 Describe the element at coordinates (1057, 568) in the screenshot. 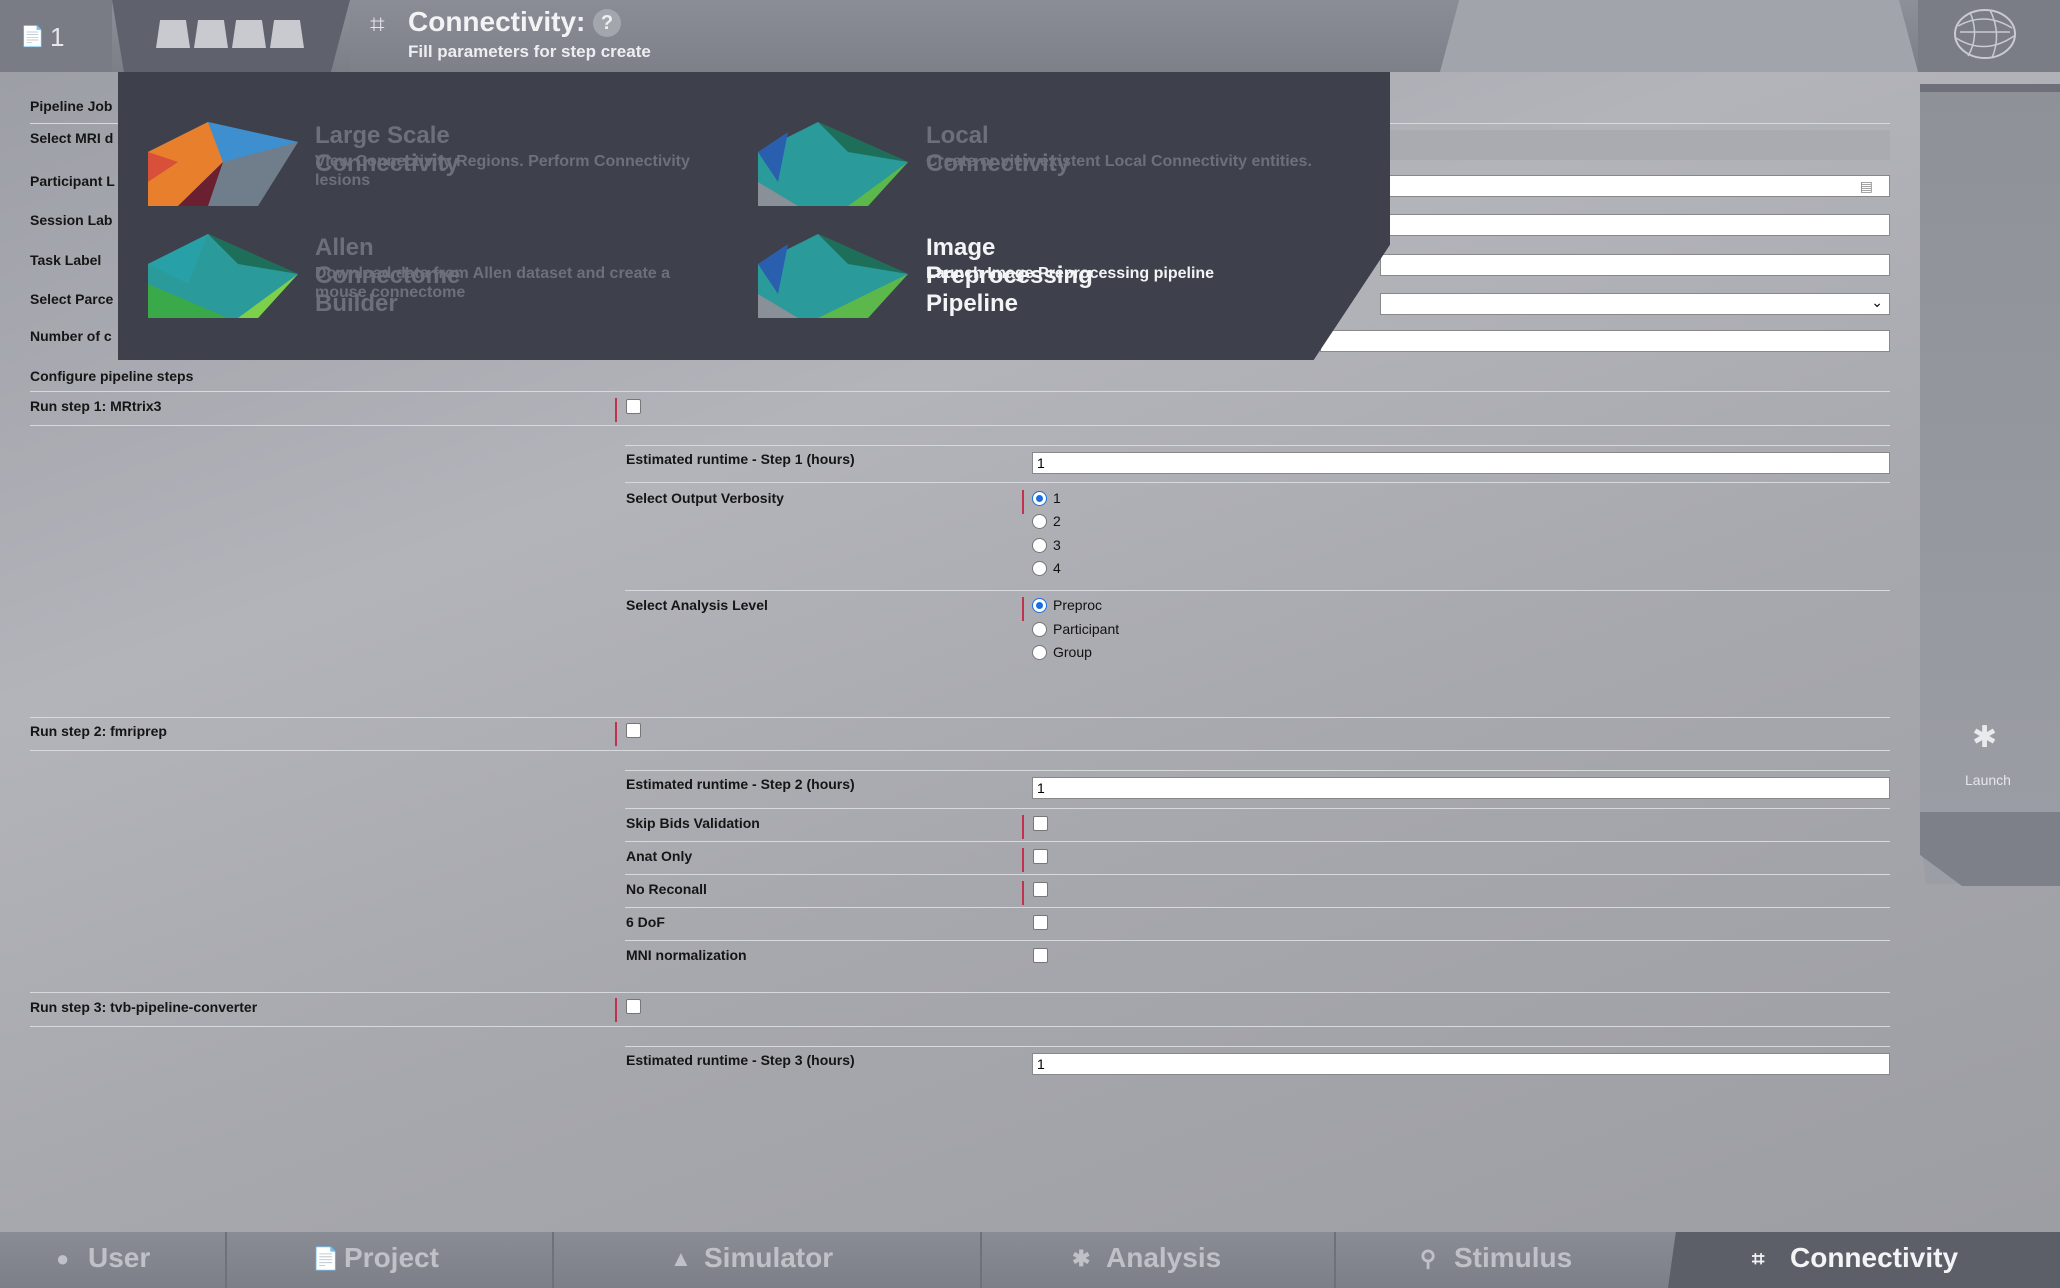

I see `verbosity-option-label: 4` at that location.